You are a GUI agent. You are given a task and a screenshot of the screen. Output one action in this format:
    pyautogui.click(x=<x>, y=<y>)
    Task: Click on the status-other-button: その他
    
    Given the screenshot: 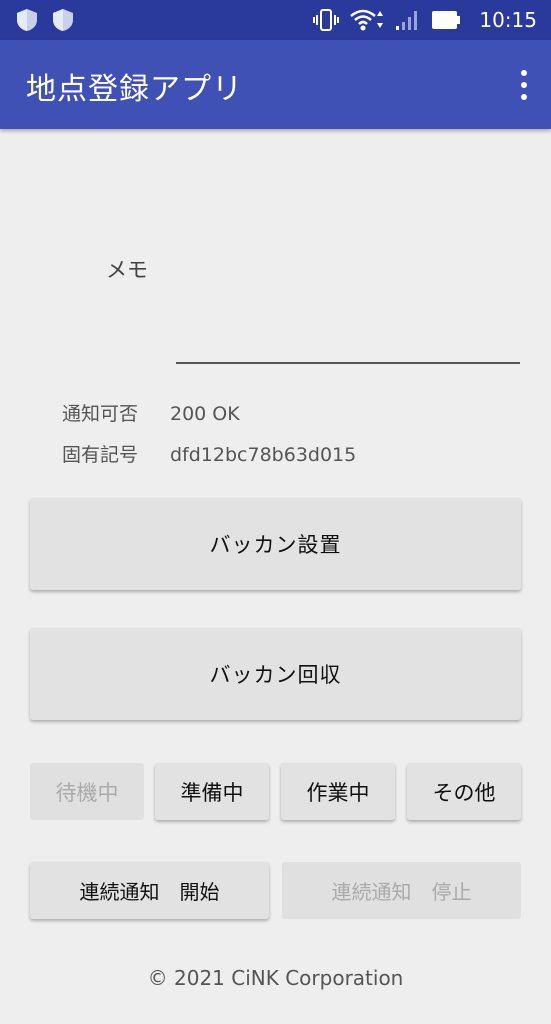 What is the action you would take?
    pyautogui.click(x=464, y=791)
    